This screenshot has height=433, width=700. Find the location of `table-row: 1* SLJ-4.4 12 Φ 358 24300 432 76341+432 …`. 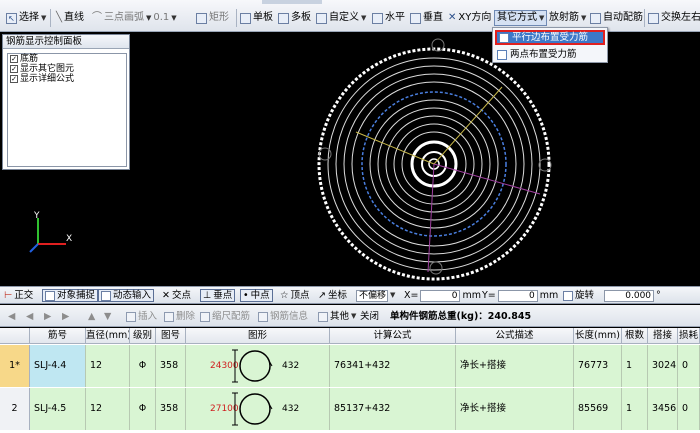

table-row: 1* SLJ-4.4 12 Φ 358 24300 432 76341+432 … is located at coordinates (350, 366).